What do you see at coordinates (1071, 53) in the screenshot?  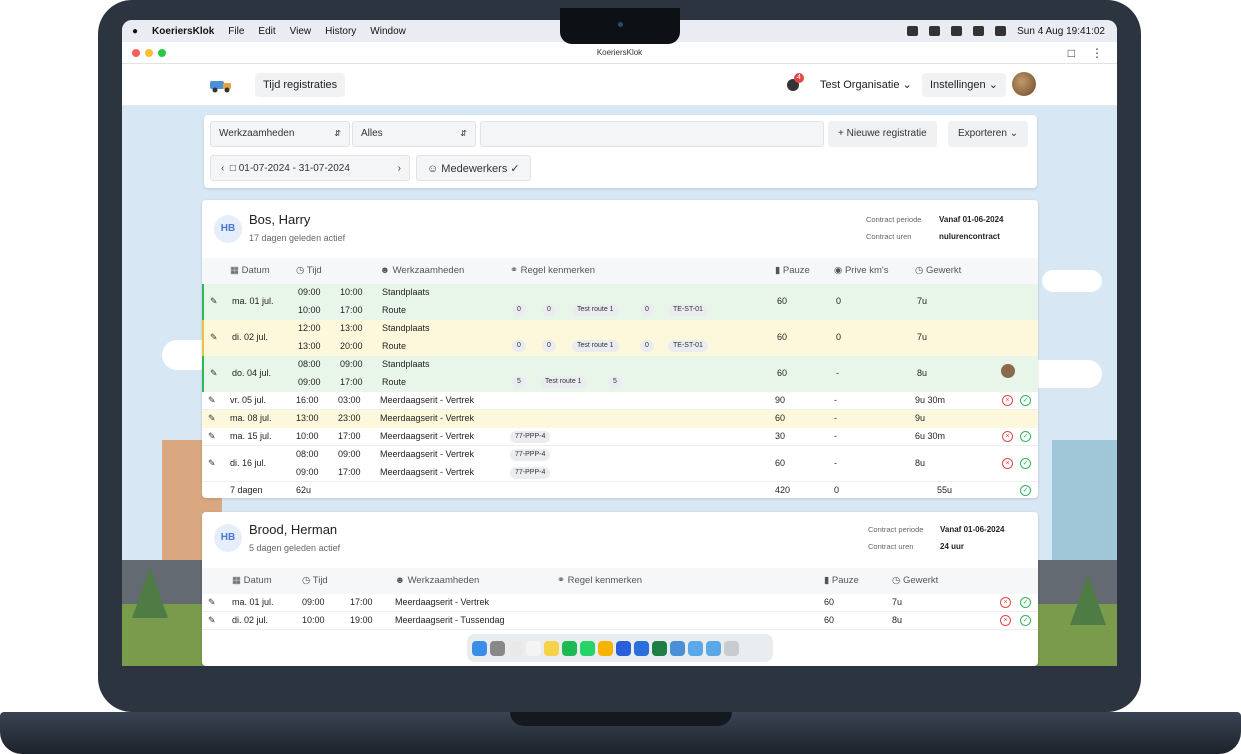 I see `share-icon: □` at bounding box center [1071, 53].